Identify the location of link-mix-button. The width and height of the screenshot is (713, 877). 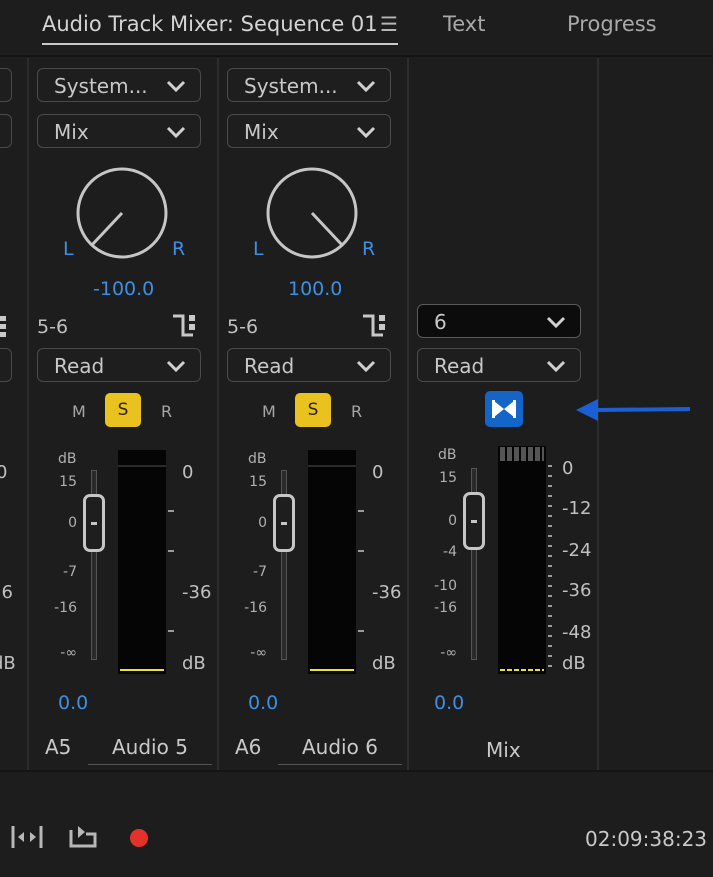
(504, 409).